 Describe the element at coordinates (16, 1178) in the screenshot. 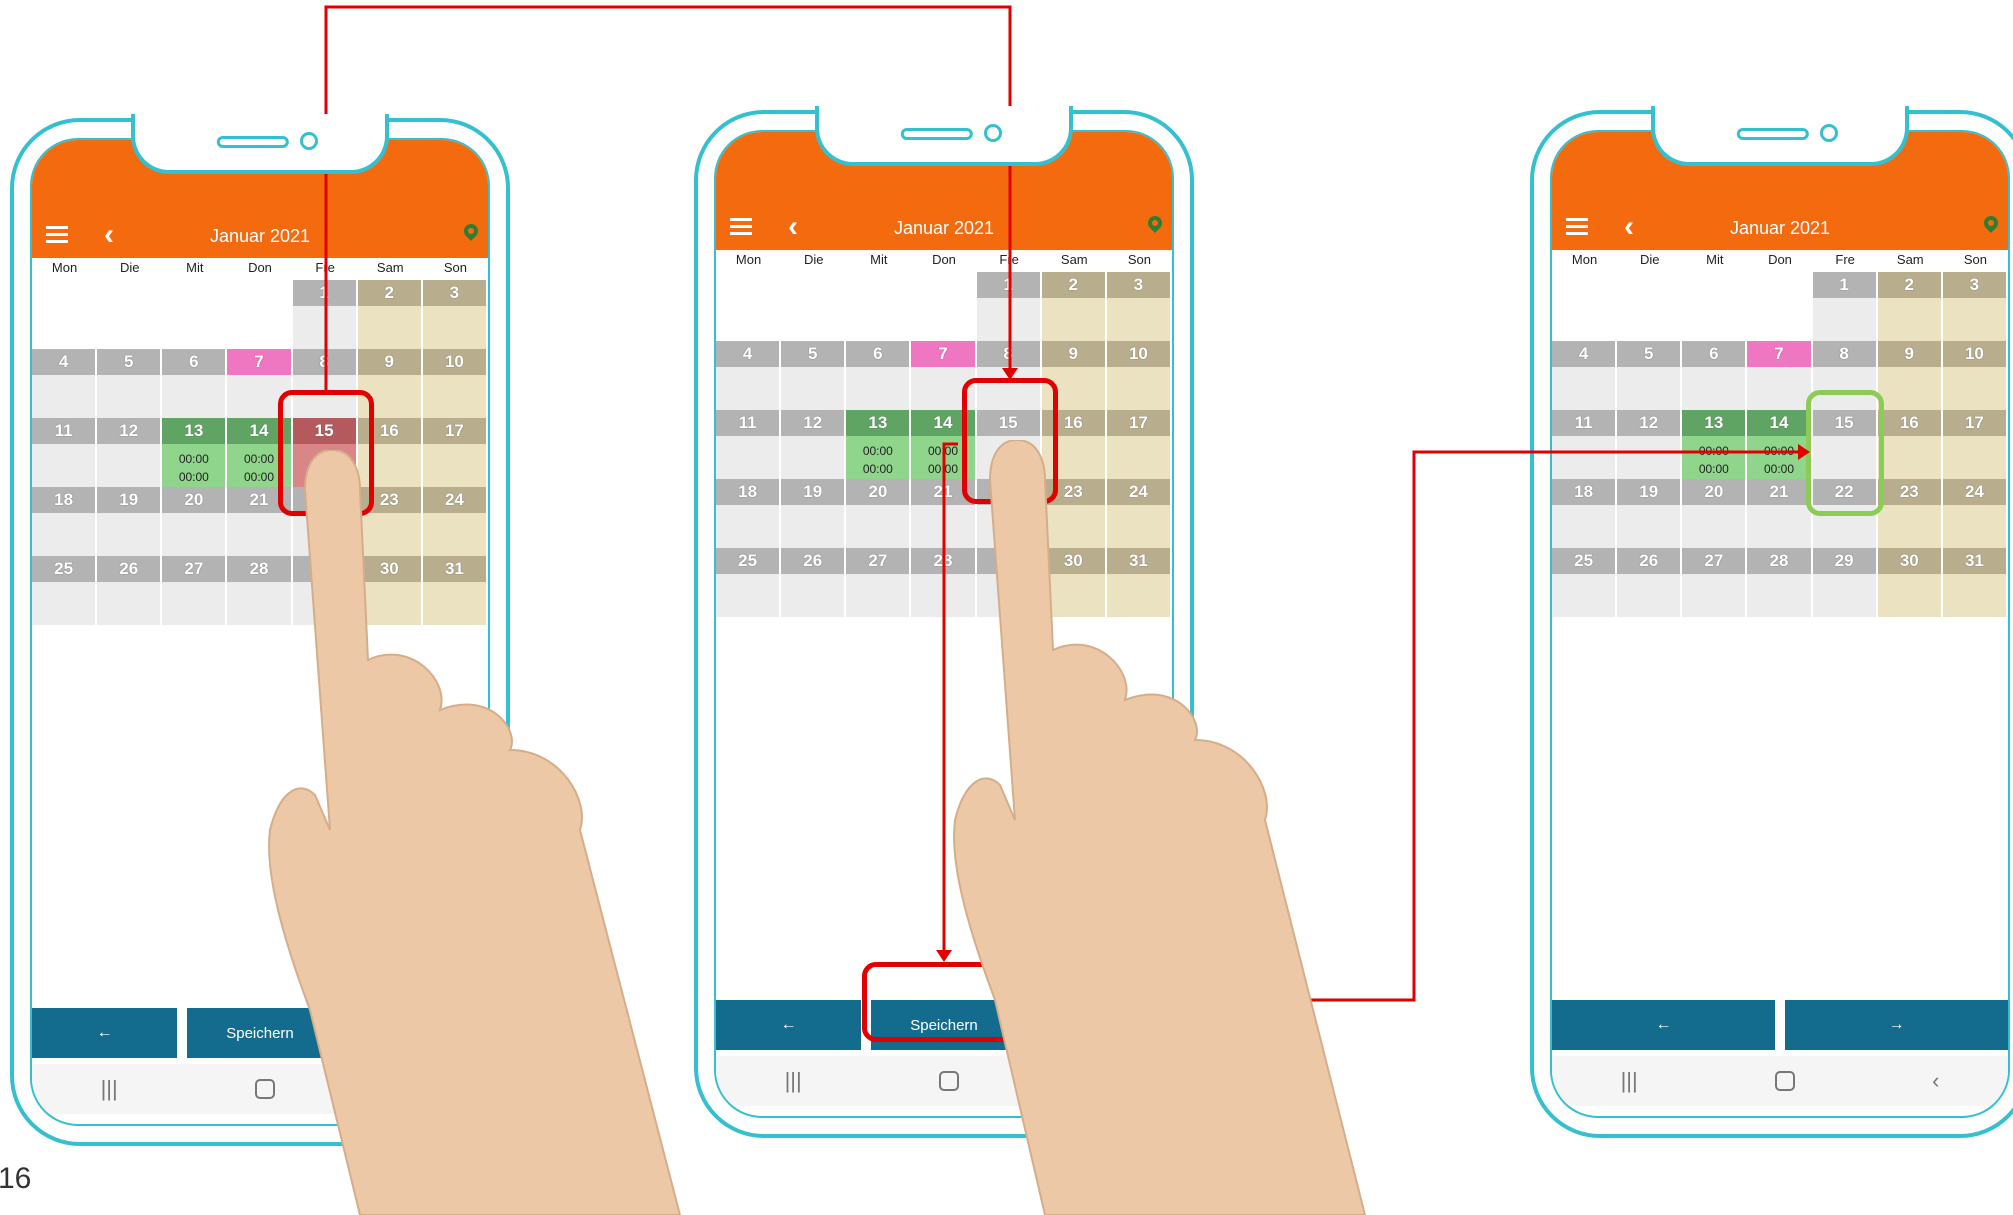

I see `page-number: 16` at that location.